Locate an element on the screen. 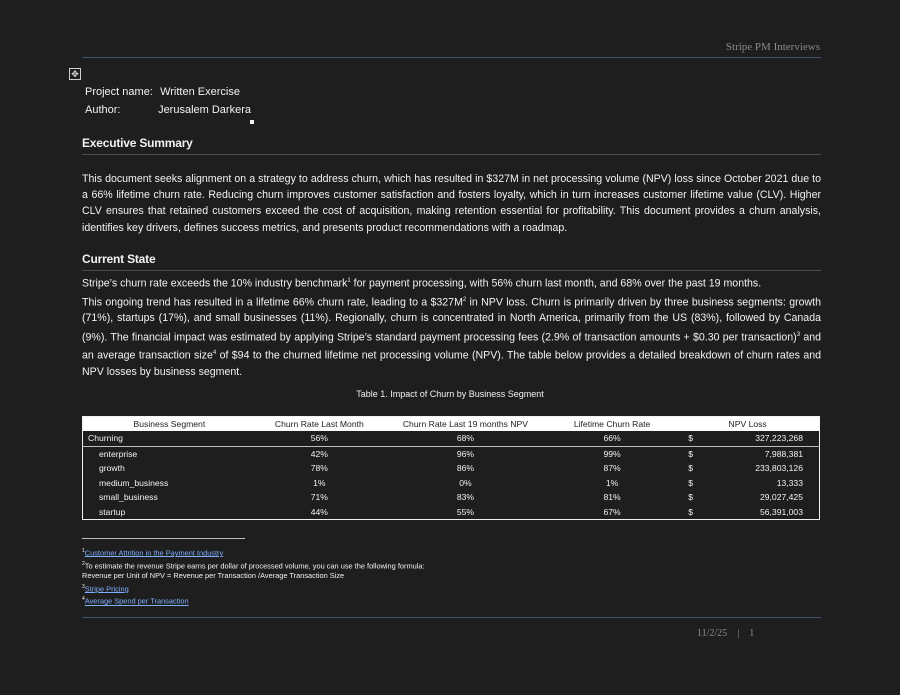 This screenshot has width=900, height=695. cell-lifetime: 66% is located at coordinates (612, 439).